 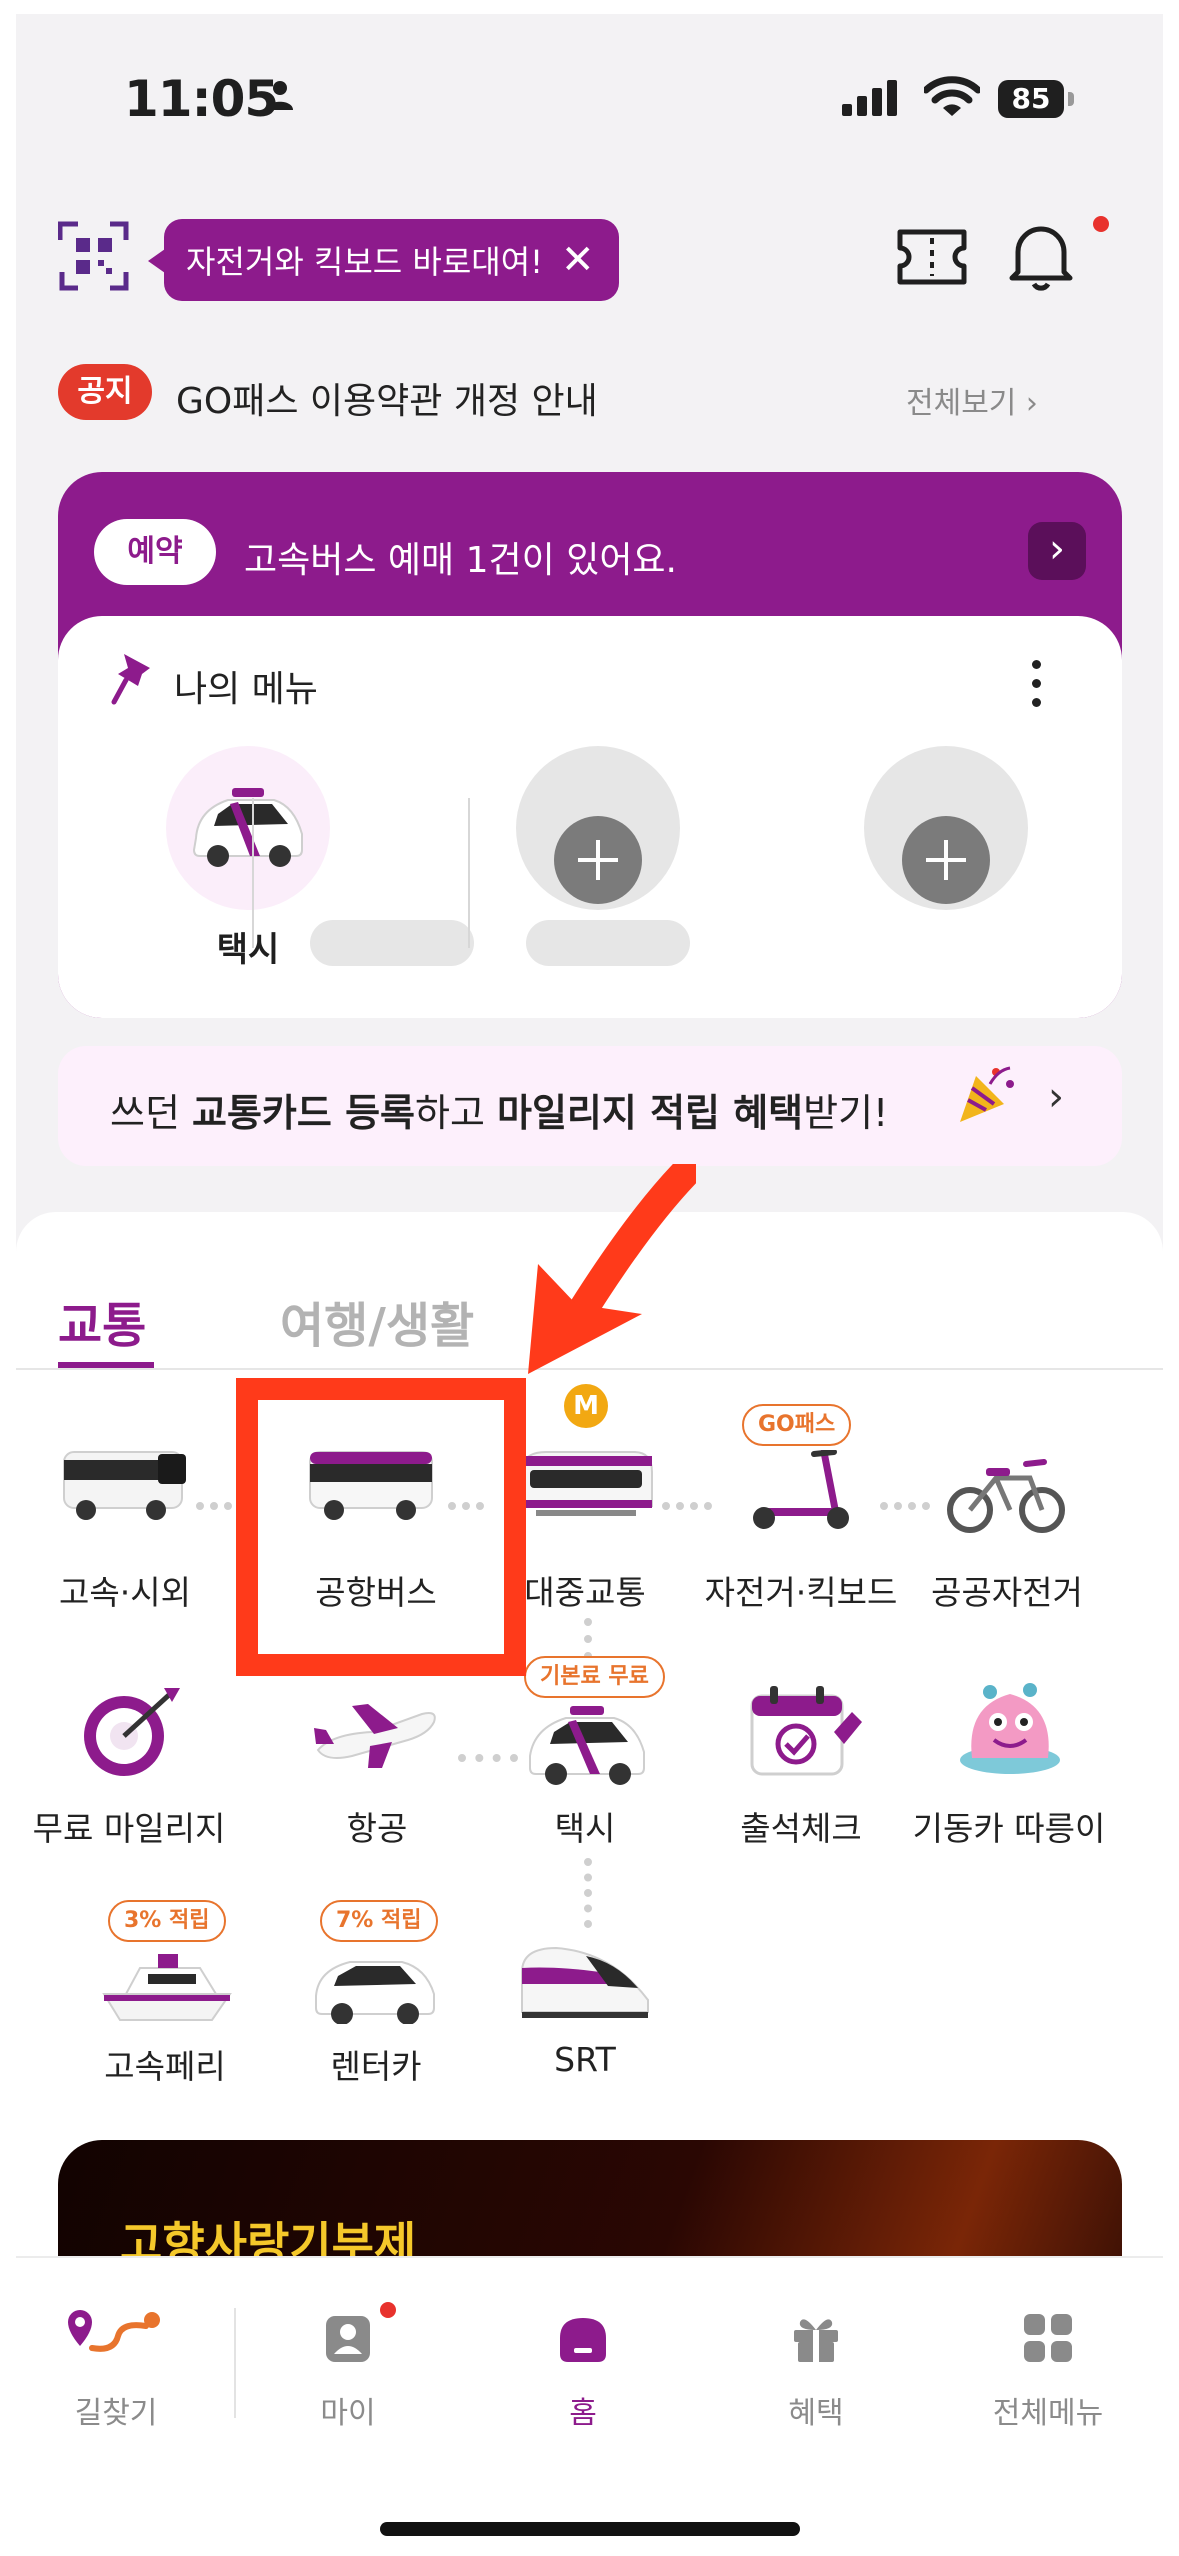 I want to click on route-search-icon, so click(x=116, y=2334).